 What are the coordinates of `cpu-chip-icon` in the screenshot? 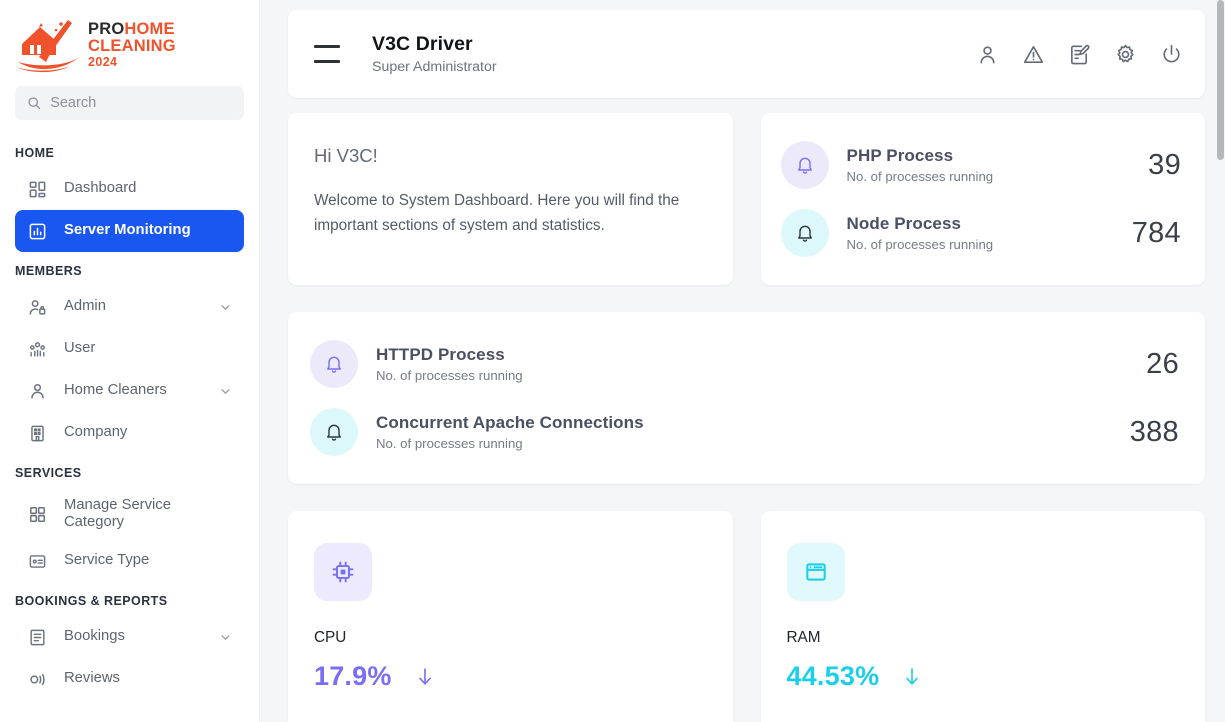 It's located at (343, 572).